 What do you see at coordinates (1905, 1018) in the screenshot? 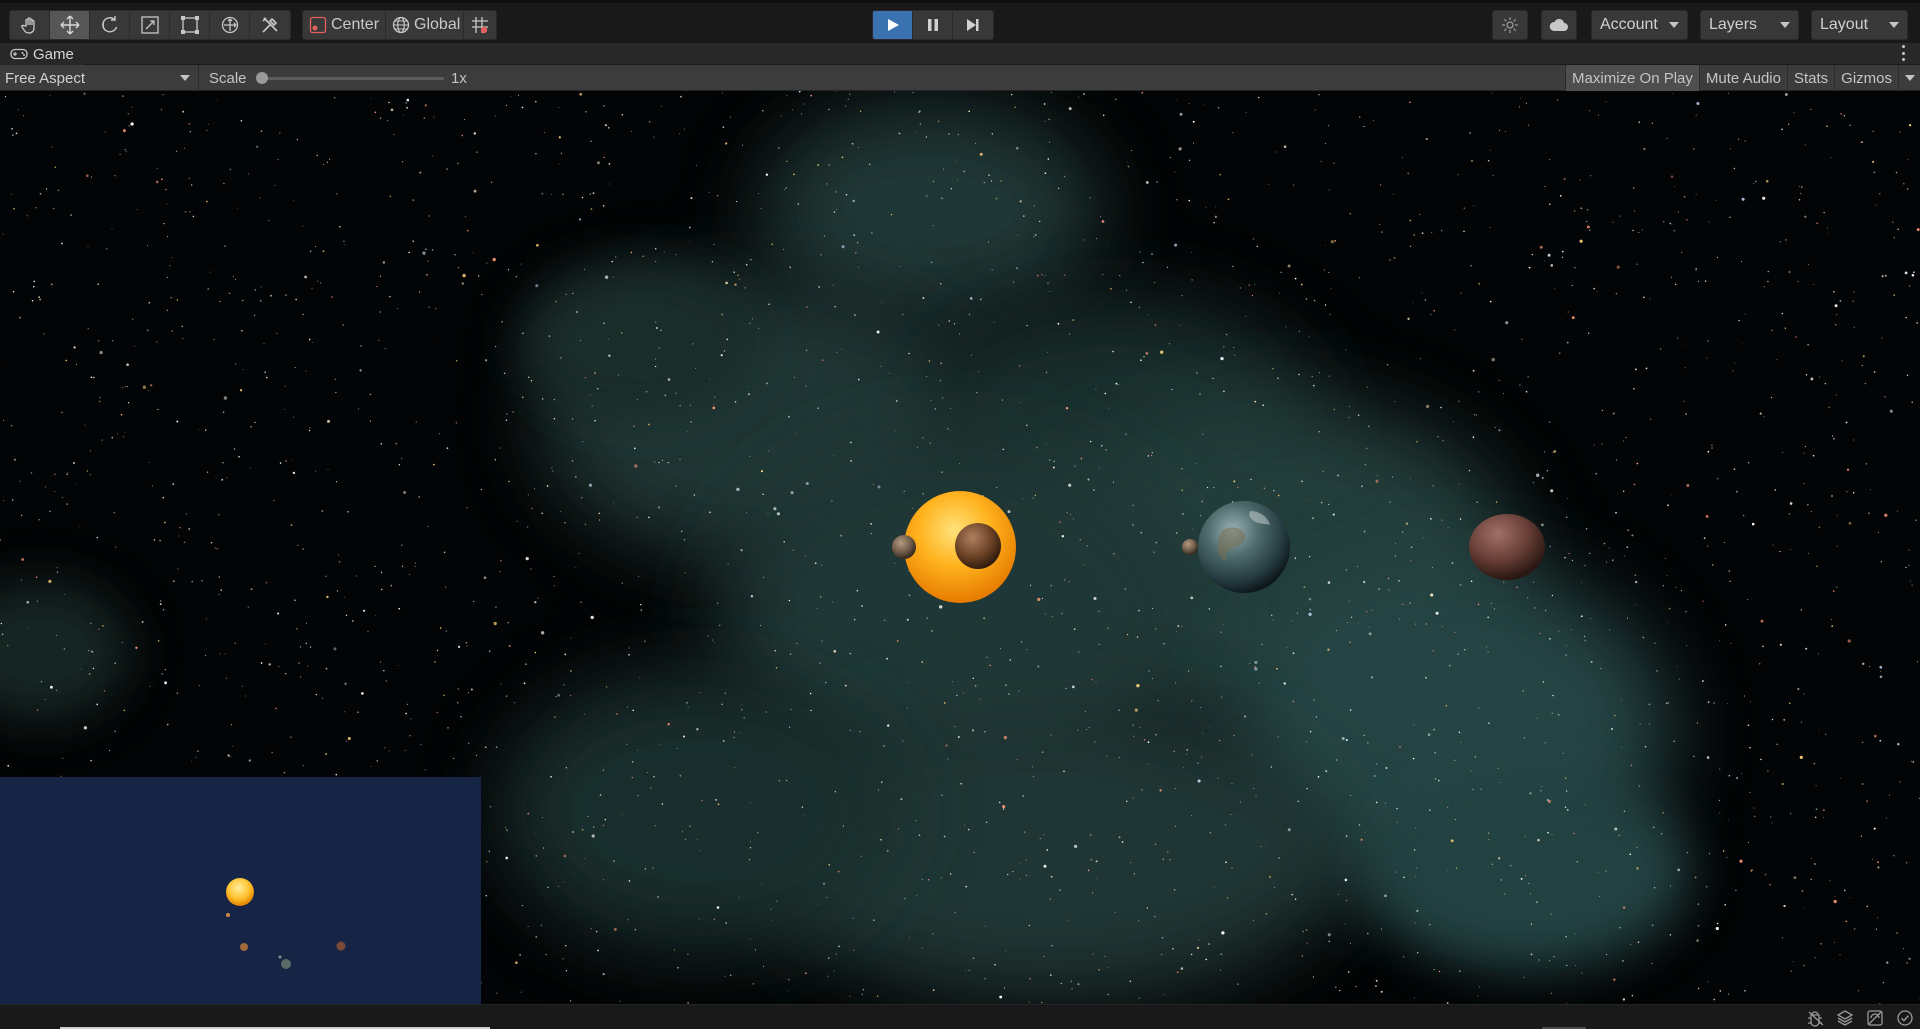
I see `check-circle-icon` at bounding box center [1905, 1018].